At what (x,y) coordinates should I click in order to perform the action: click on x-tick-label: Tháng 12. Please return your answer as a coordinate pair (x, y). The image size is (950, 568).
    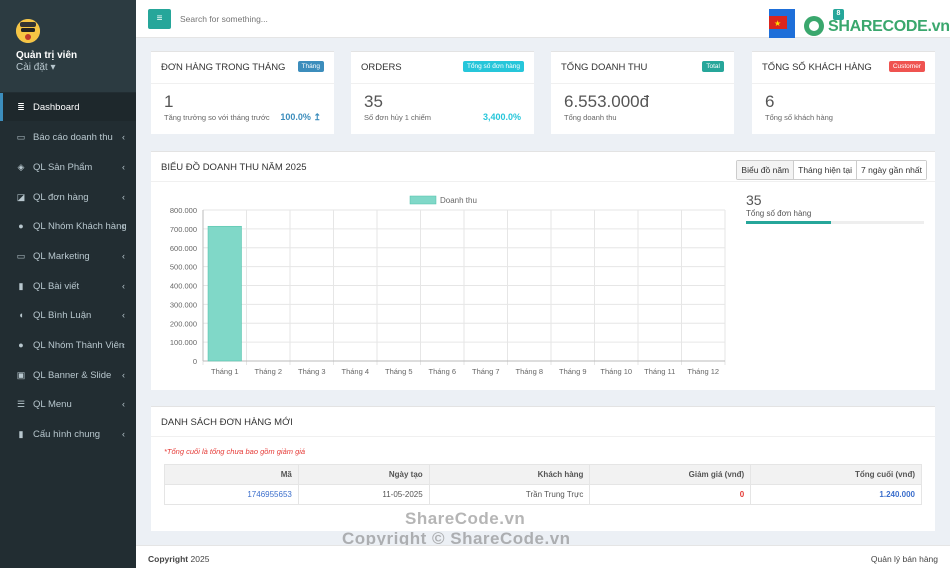
    Looking at the image, I should click on (703, 371).